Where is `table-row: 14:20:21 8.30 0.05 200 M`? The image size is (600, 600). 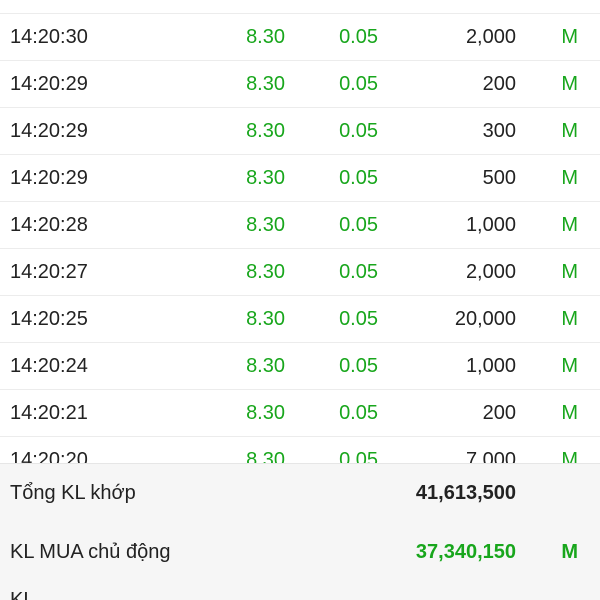
table-row: 14:20:21 8.30 0.05 200 M is located at coordinates (300, 413).